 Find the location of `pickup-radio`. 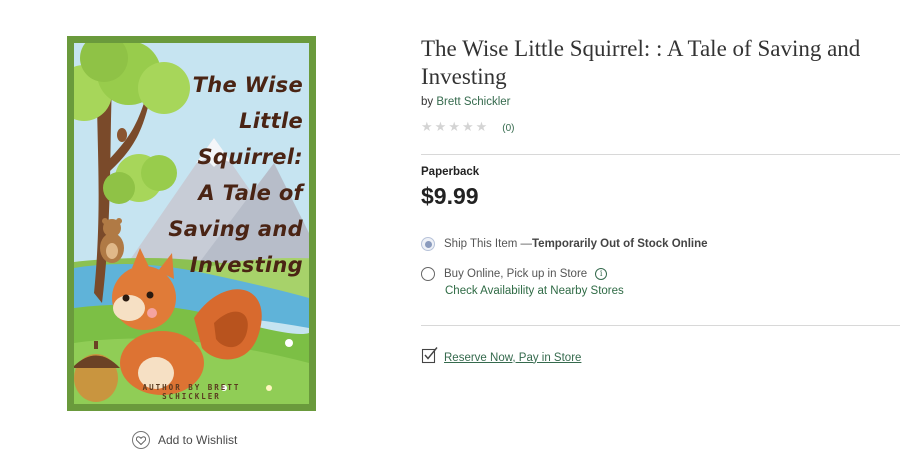

pickup-radio is located at coordinates (428, 274).